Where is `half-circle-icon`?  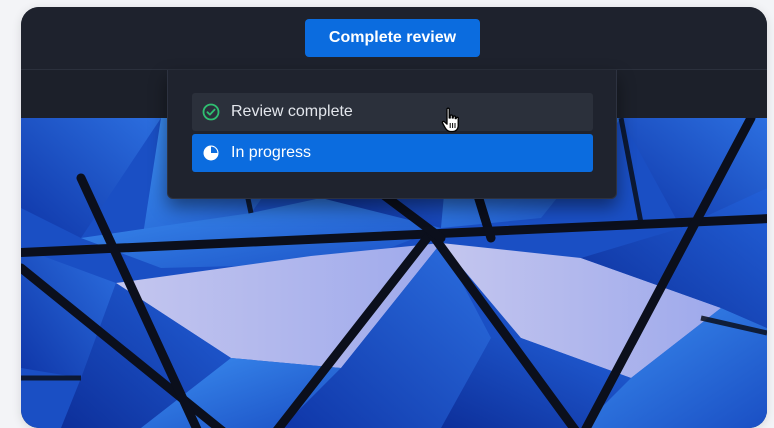 half-circle-icon is located at coordinates (211, 153).